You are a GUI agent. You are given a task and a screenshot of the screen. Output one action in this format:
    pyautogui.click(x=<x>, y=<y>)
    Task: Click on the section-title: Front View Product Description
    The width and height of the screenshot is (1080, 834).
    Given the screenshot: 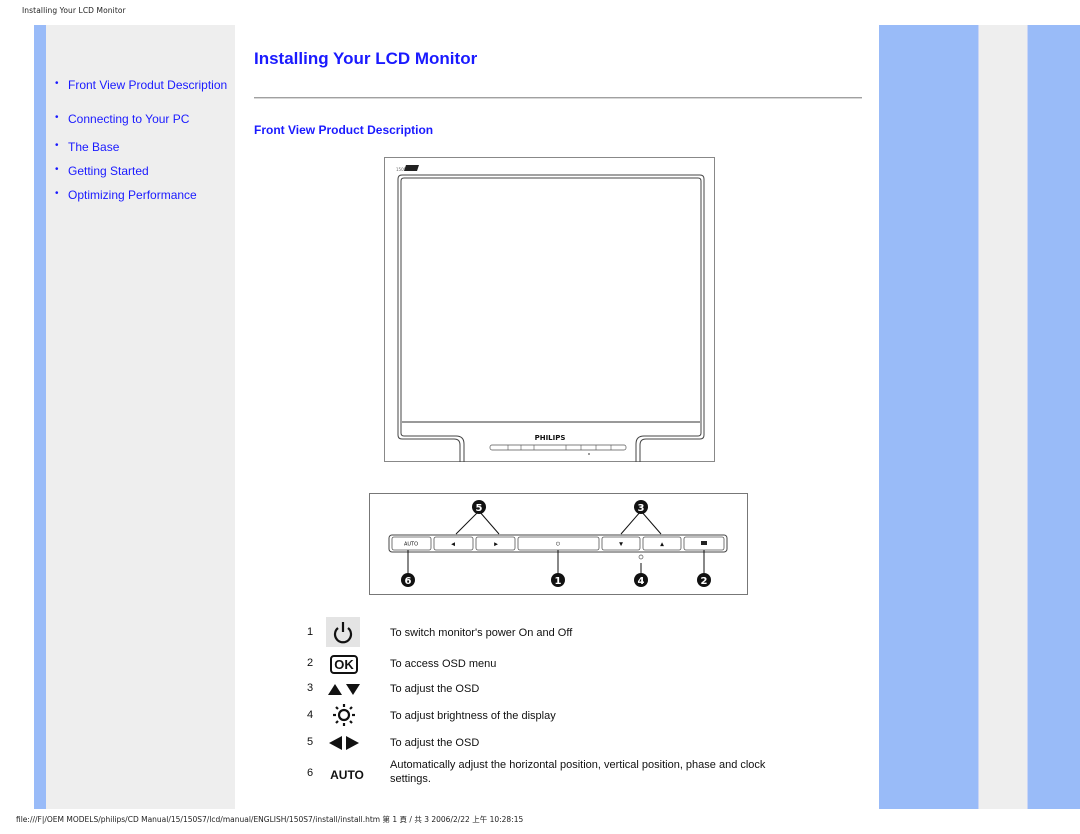 What is the action you would take?
    pyautogui.click(x=344, y=130)
    